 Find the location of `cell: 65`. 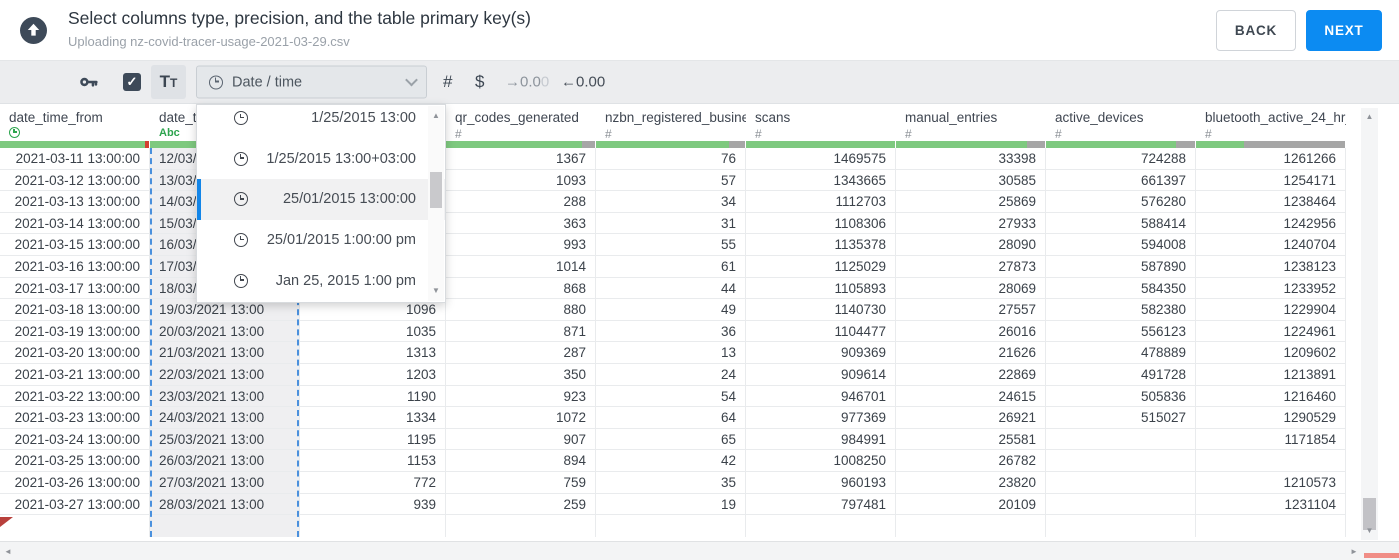

cell: 65 is located at coordinates (671, 439).